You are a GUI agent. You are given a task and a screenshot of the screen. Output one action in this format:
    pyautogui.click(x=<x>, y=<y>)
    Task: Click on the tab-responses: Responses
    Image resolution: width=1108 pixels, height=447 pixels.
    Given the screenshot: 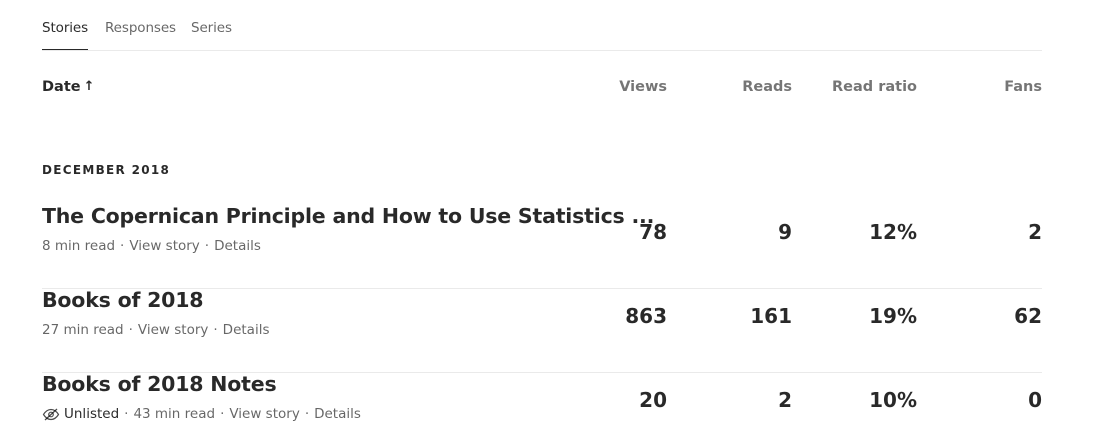 What is the action you would take?
    pyautogui.click(x=140, y=28)
    